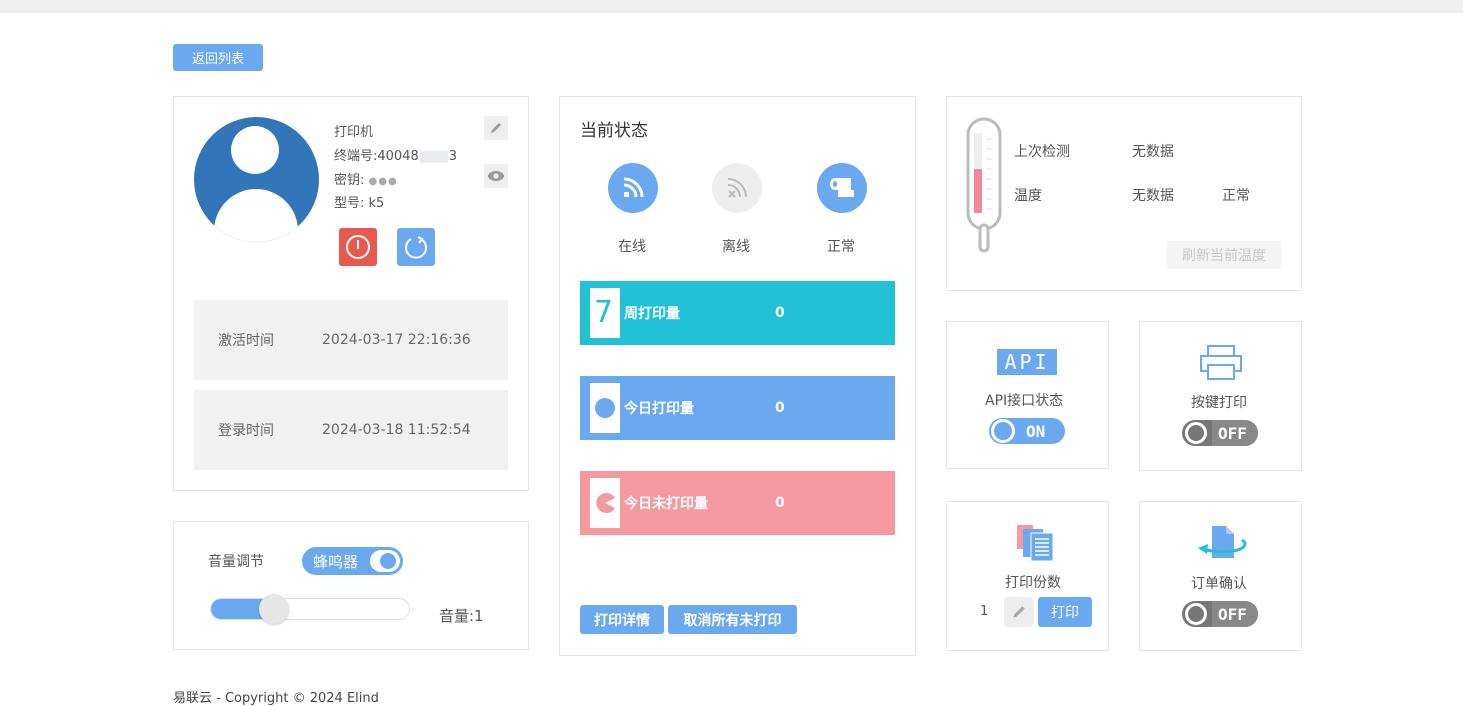  Describe the element at coordinates (737, 503) in the screenshot. I see `unprinted-stat: 今日未打印量 0` at that location.